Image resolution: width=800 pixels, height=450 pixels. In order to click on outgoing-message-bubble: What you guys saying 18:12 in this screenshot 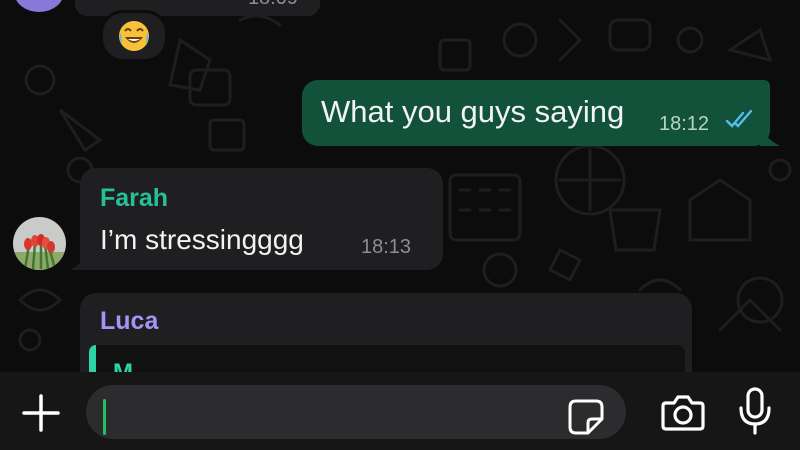, I will do `click(536, 113)`.